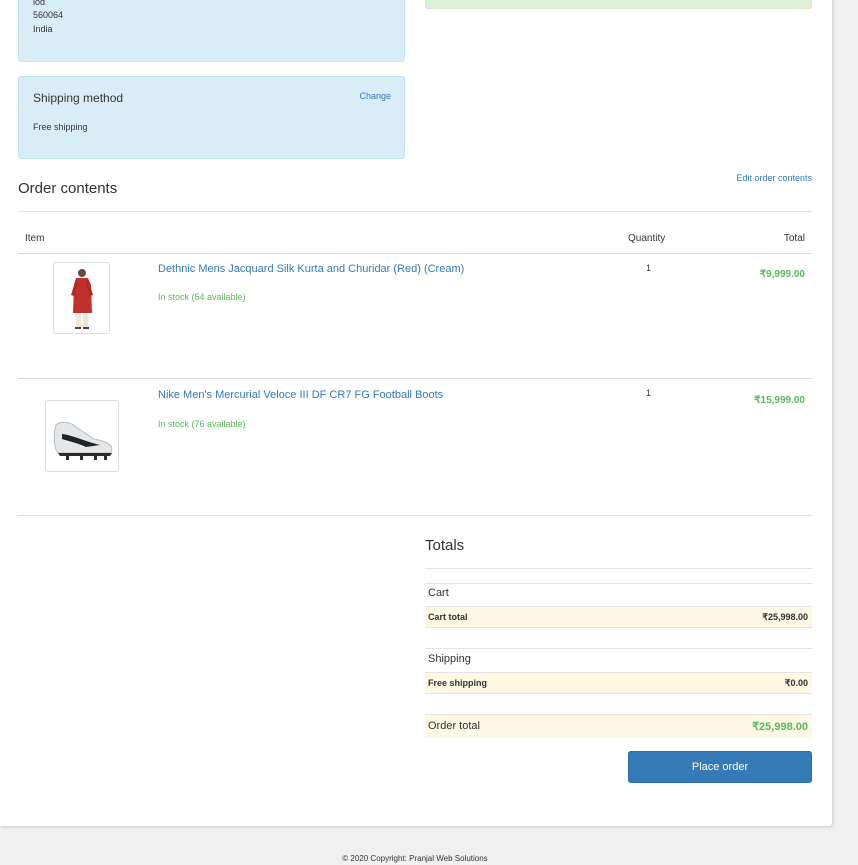  What do you see at coordinates (211, 31) in the screenshot?
I see `shipping-address-panel: lod 560064 India` at bounding box center [211, 31].